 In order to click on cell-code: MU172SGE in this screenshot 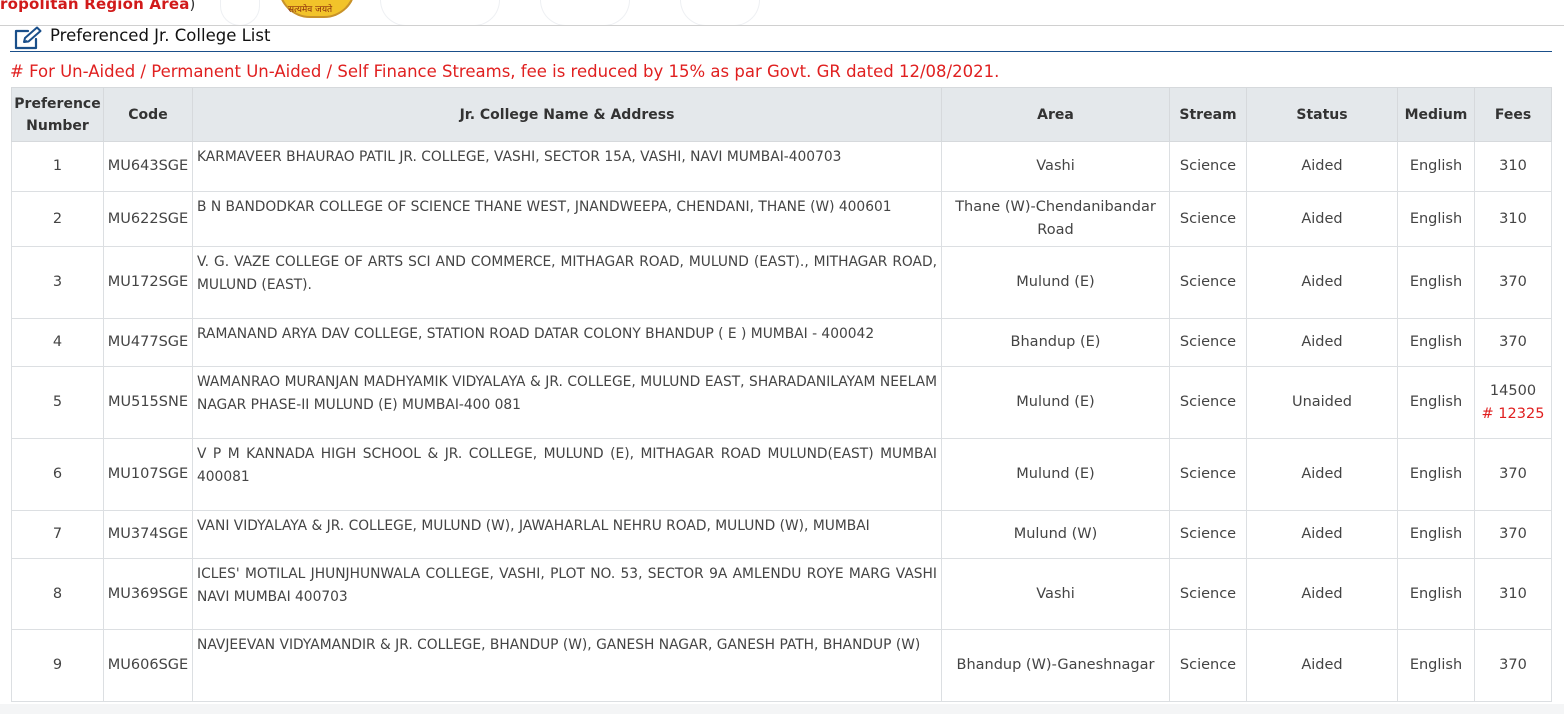, I will do `click(148, 282)`.